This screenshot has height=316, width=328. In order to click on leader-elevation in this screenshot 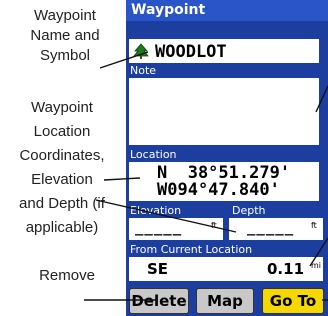, I will do `click(166, 216)`.